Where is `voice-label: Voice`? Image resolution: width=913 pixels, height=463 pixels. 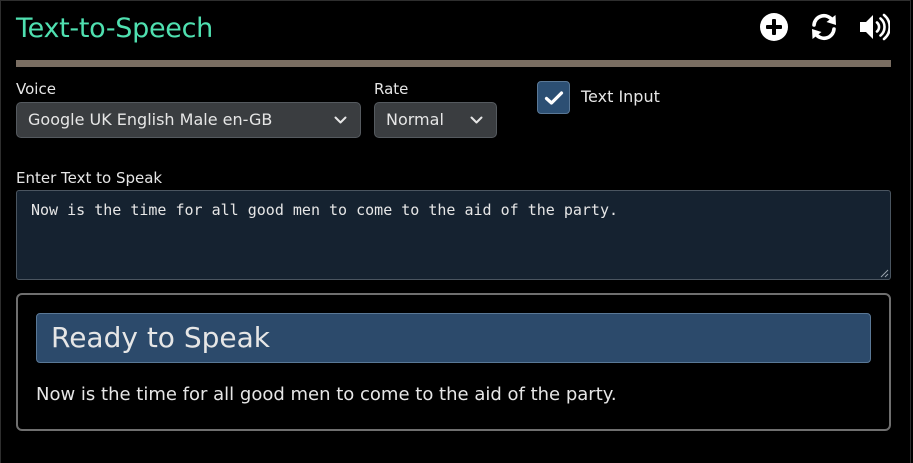
voice-label: Voice is located at coordinates (36, 89).